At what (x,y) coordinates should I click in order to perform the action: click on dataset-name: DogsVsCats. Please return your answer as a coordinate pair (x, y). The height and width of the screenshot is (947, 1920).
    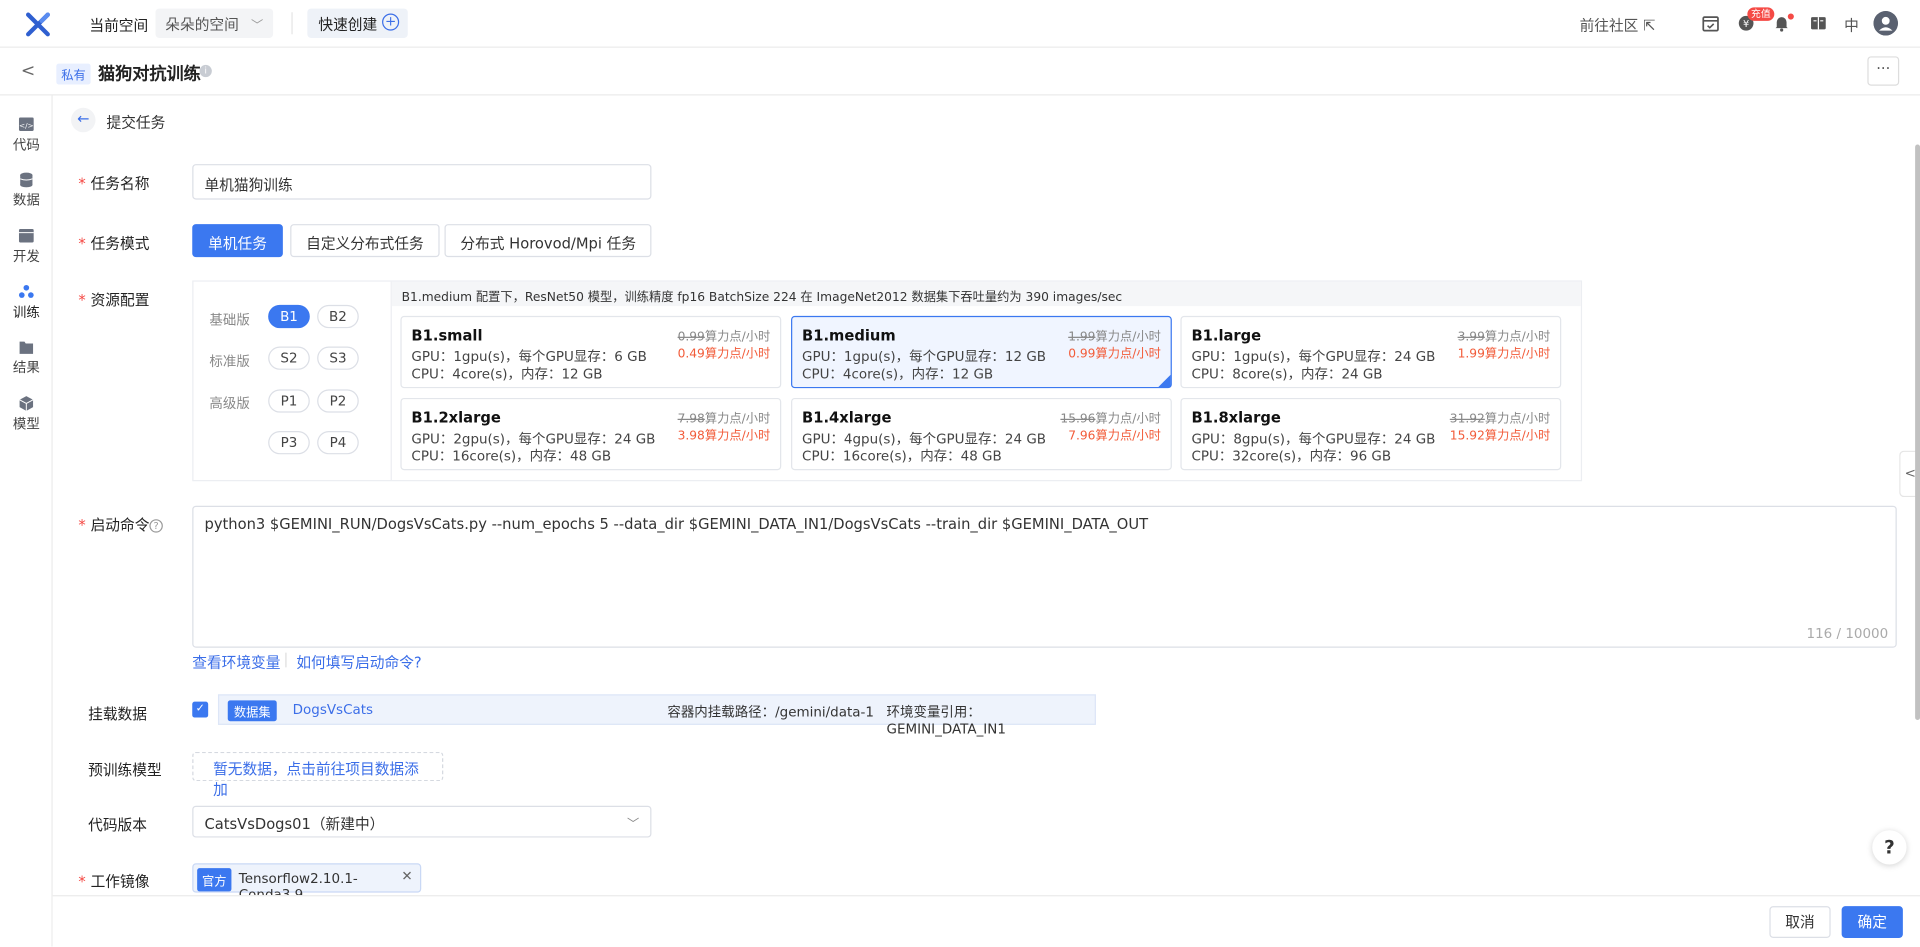
    Looking at the image, I should click on (333, 710).